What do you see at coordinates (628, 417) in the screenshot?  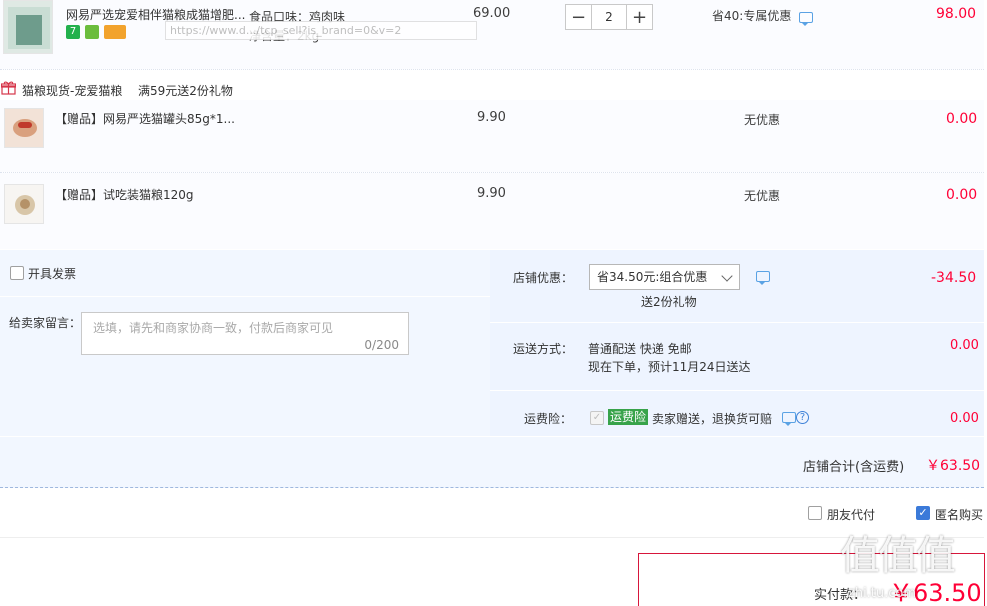 I see `shipping-insurance-tag: 运费险` at bounding box center [628, 417].